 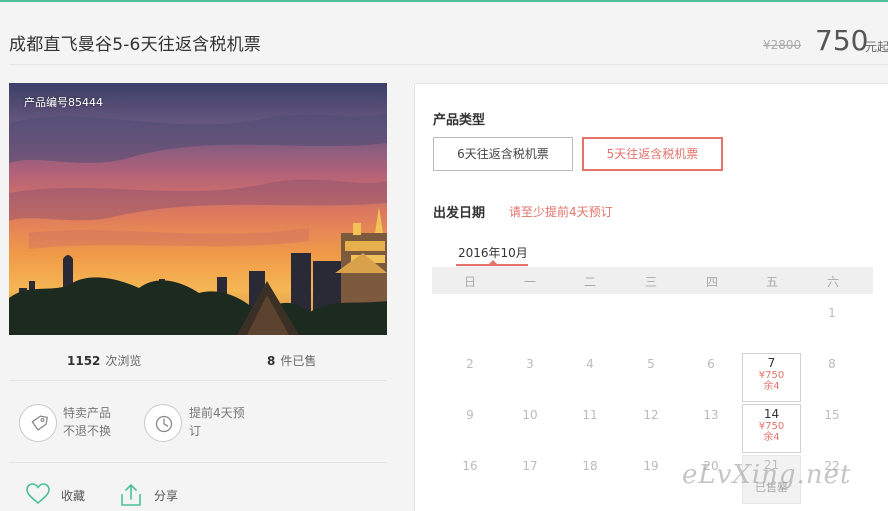 I want to click on day-number: 14, so click(x=771, y=414).